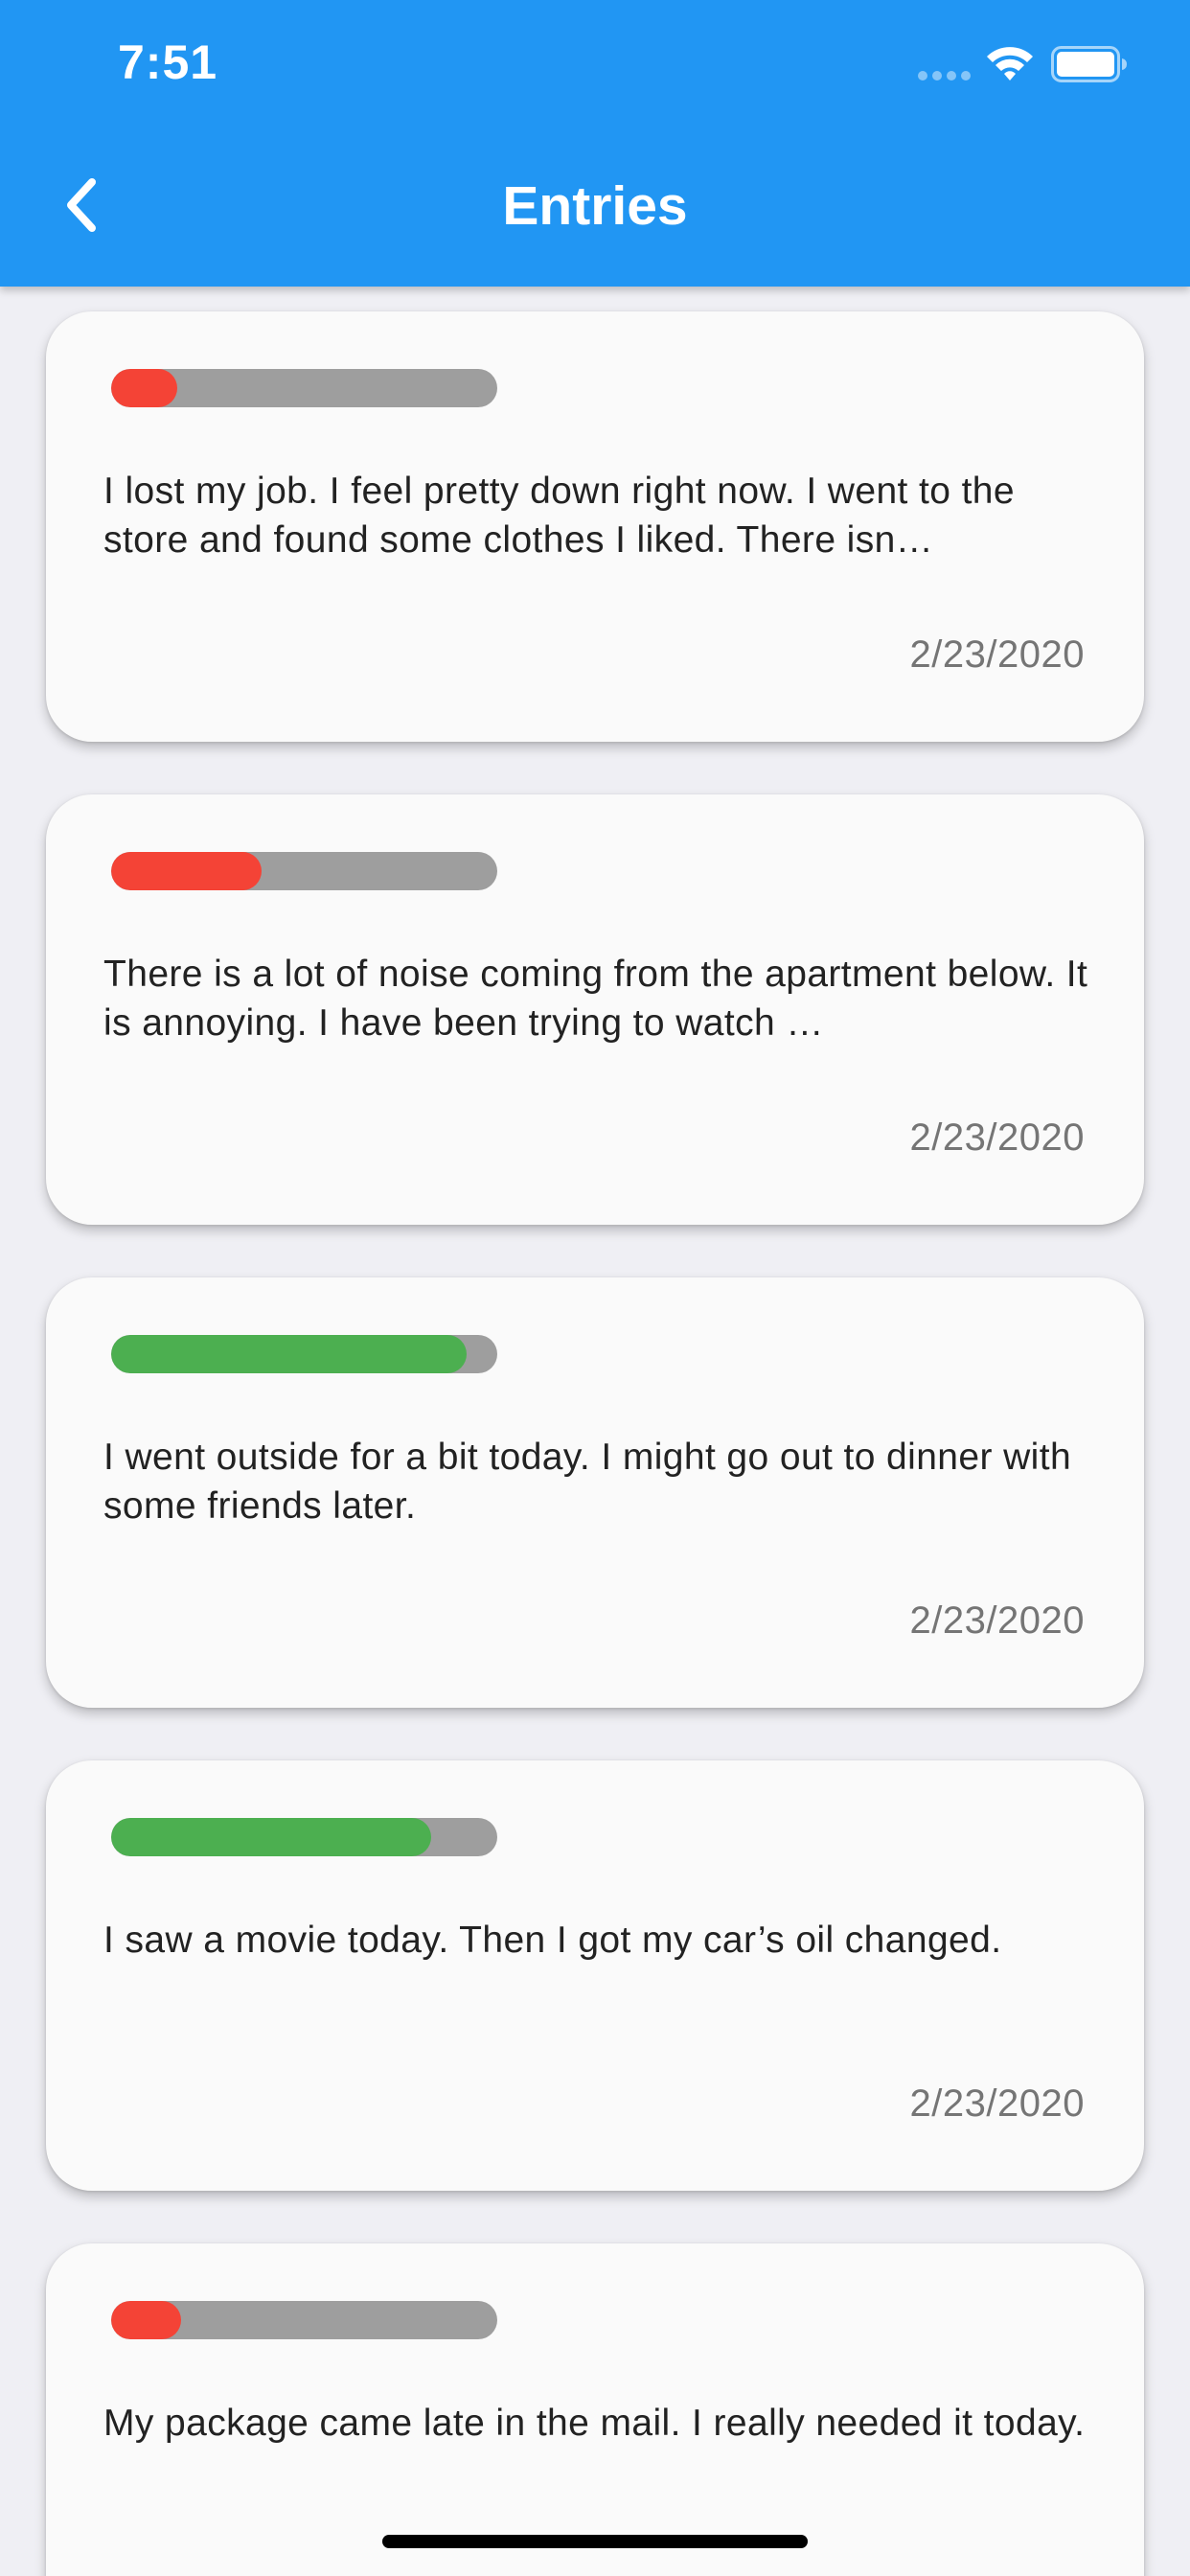  I want to click on status-time: 7:51, so click(168, 62).